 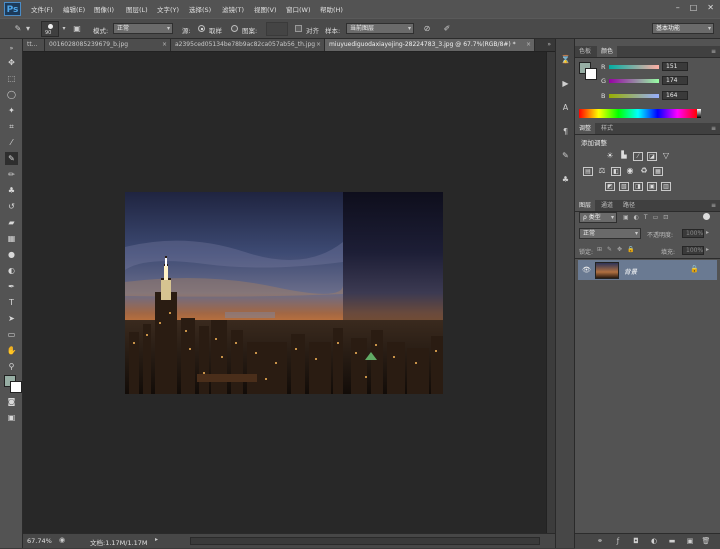 I want to click on history-brush-tool-icon: ↺, so click(x=11, y=206).